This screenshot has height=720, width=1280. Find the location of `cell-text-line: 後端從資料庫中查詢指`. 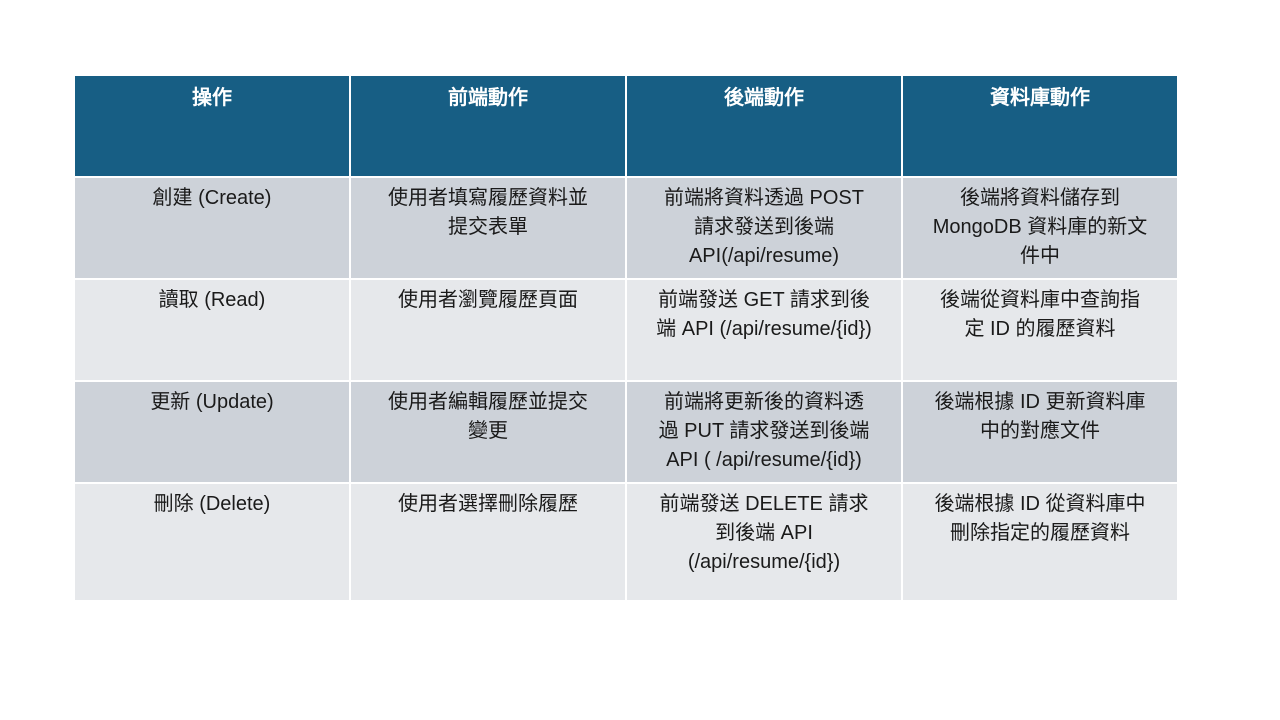

cell-text-line: 後端從資料庫中查詢指 is located at coordinates (1040, 300).